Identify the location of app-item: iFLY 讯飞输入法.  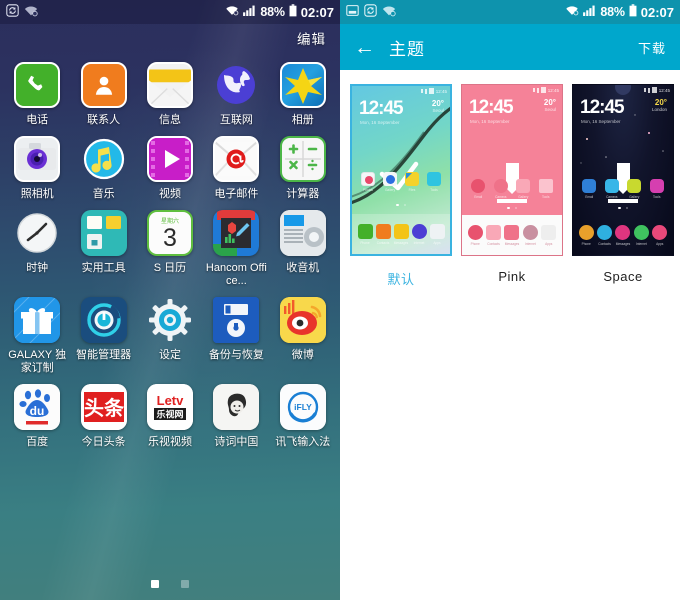
(303, 416).